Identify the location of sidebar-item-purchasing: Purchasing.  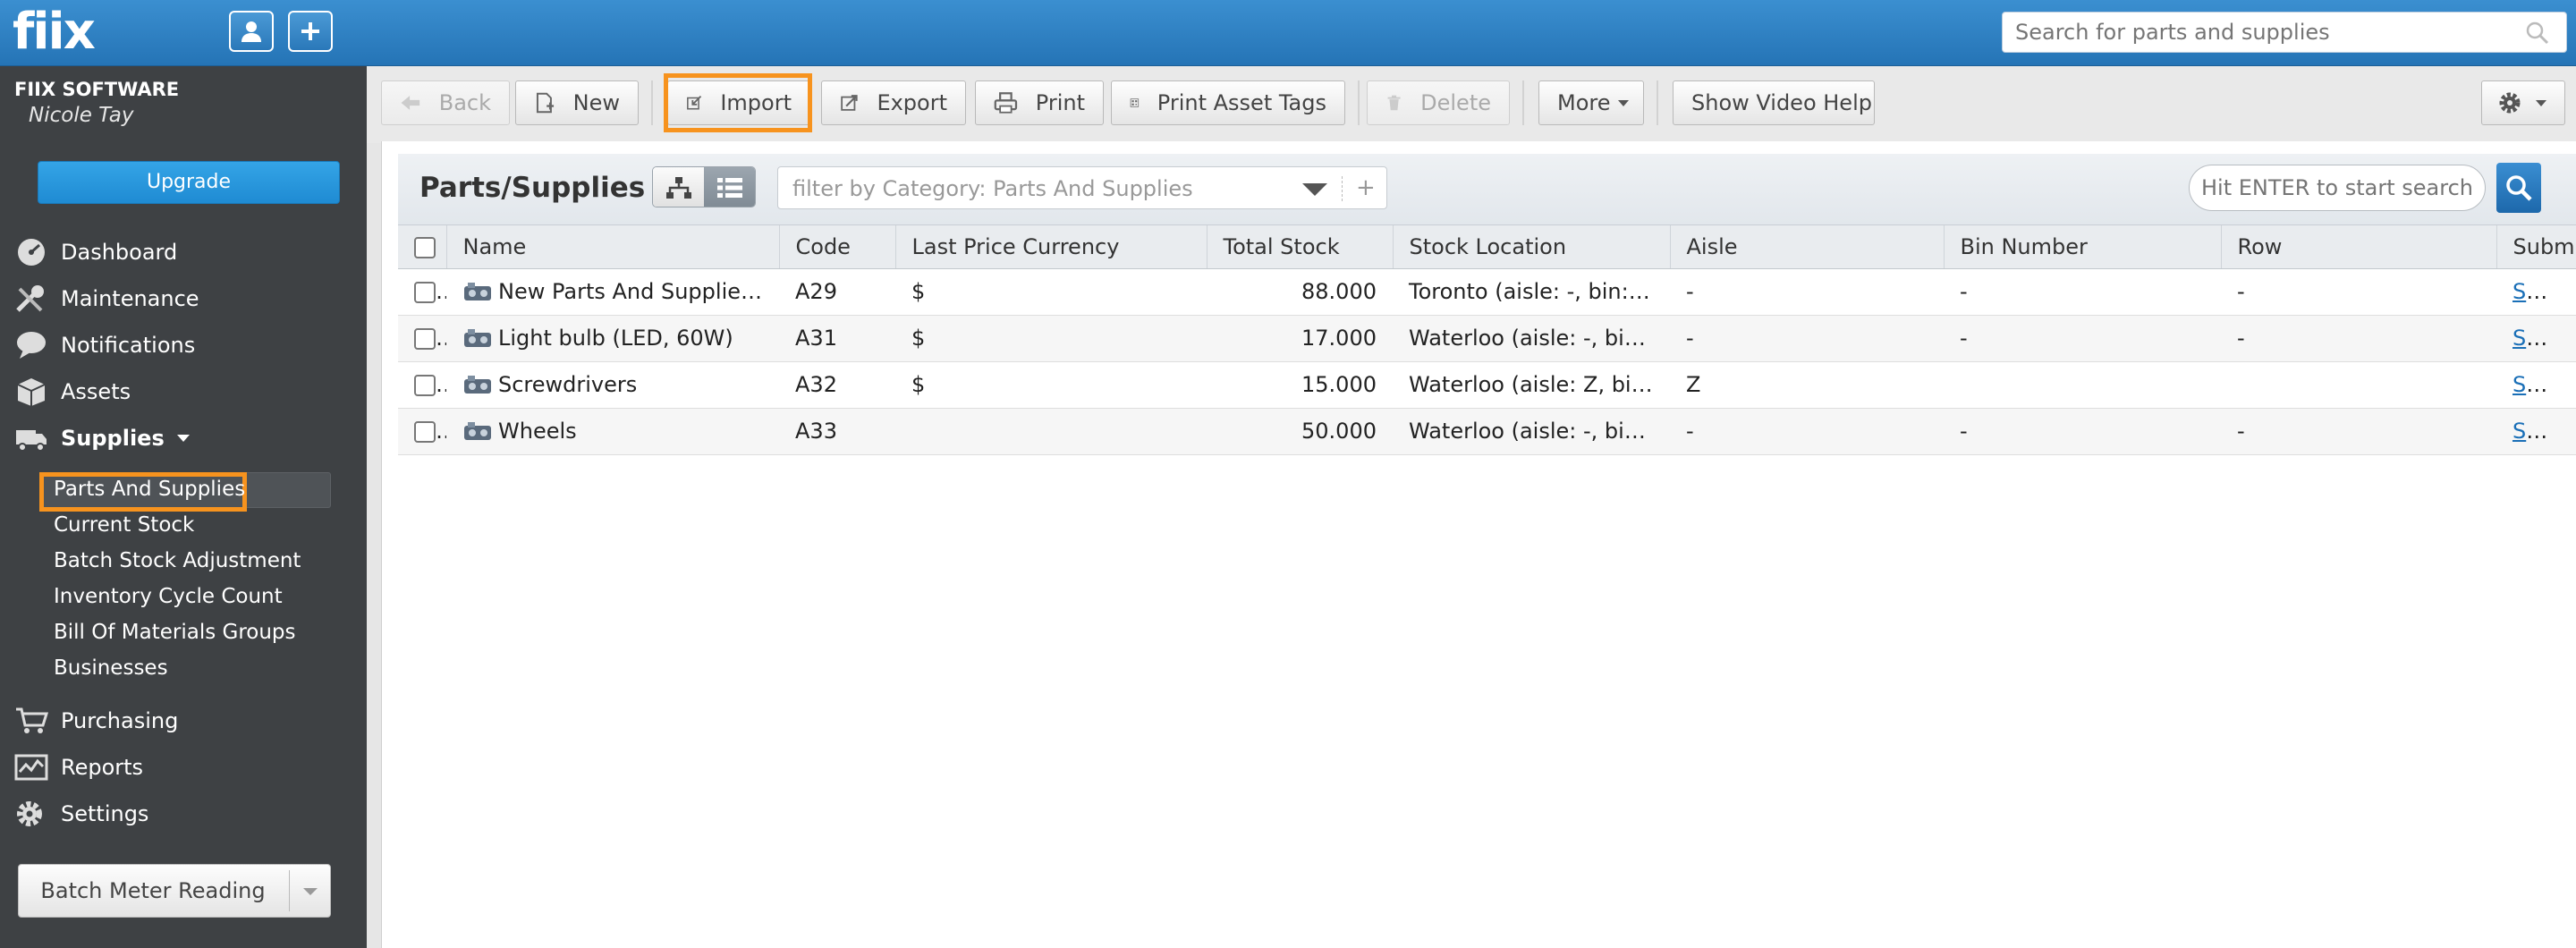
(96, 721).